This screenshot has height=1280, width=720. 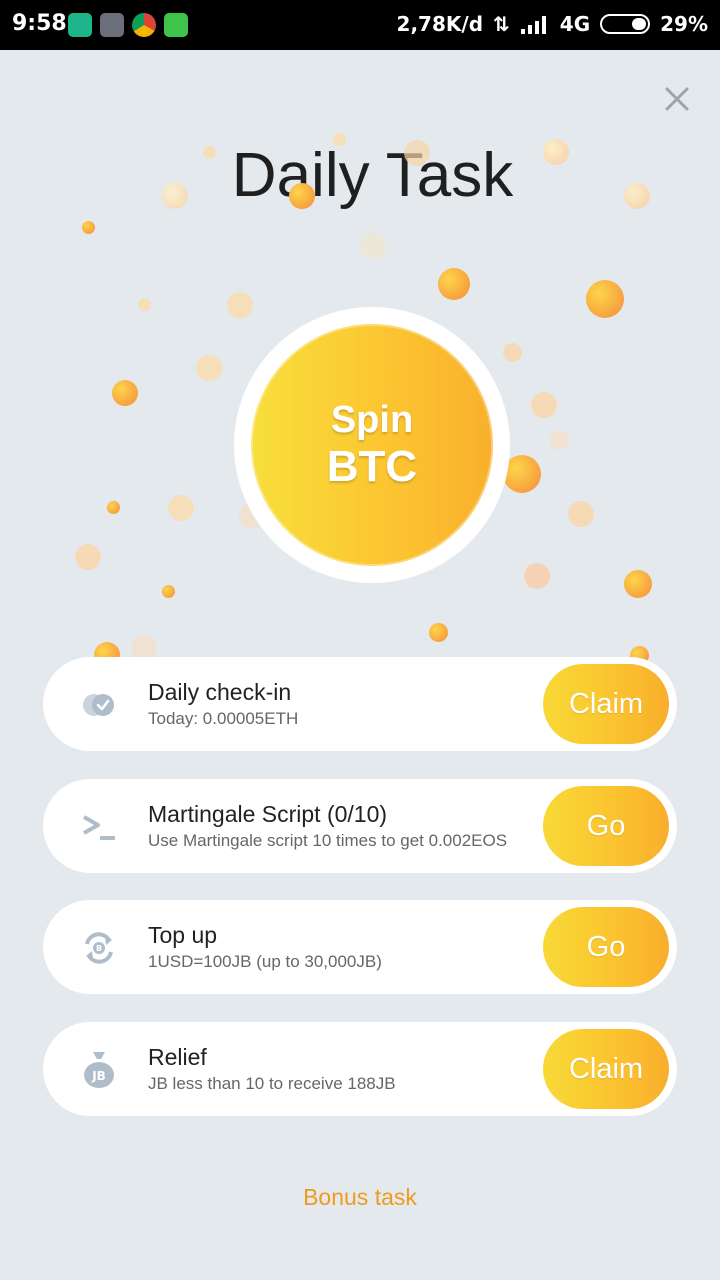 What do you see at coordinates (265, 961) in the screenshot?
I see `task-subtitle: 1USD=100JB (up to 30,000JB)` at bounding box center [265, 961].